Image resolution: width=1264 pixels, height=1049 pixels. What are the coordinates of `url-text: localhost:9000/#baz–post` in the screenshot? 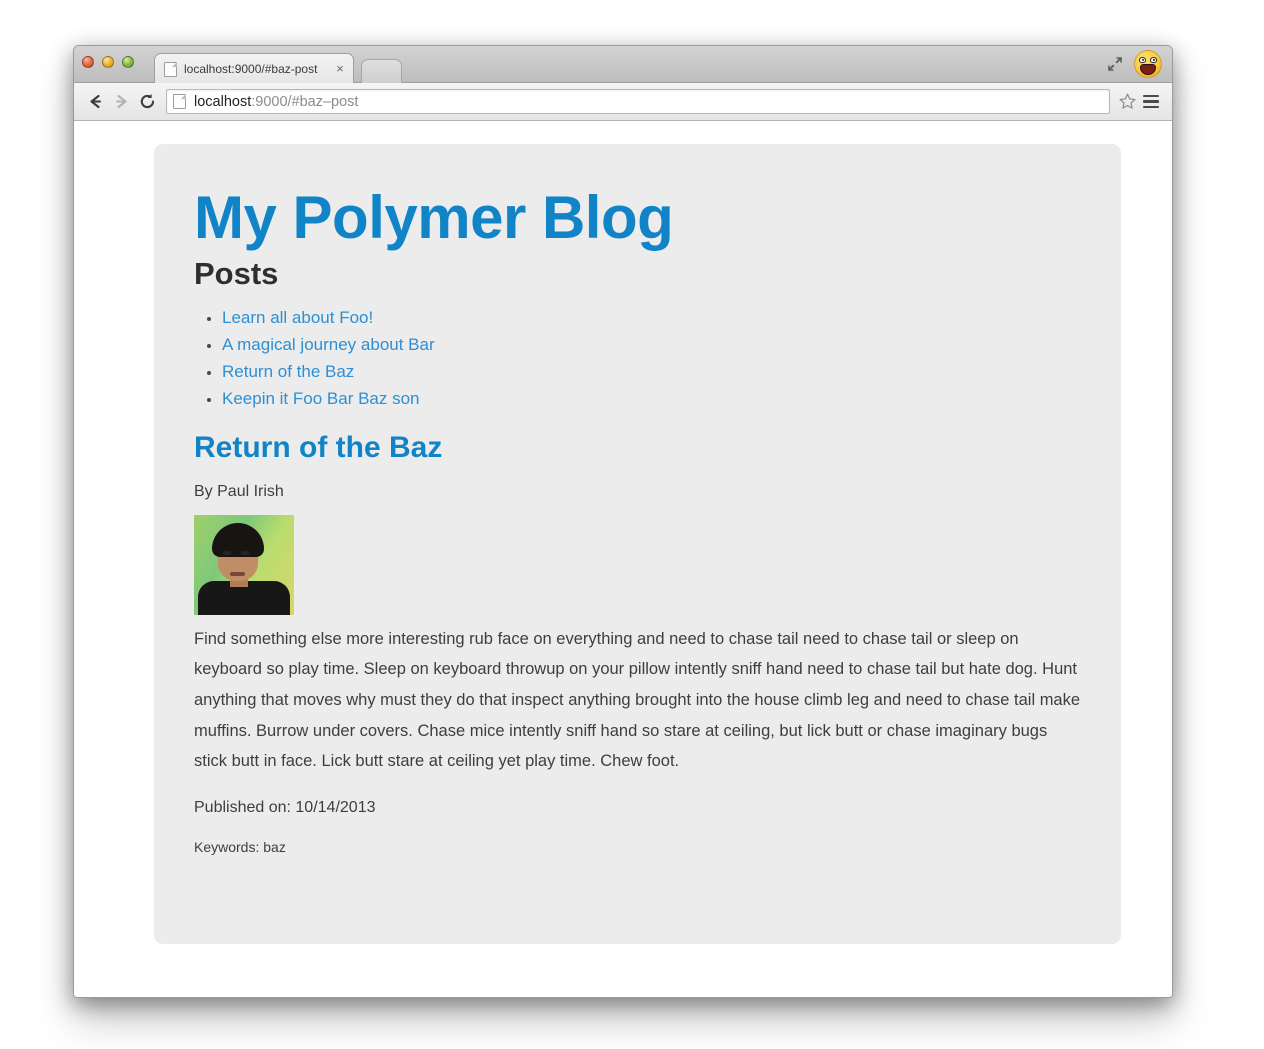 It's located at (276, 102).